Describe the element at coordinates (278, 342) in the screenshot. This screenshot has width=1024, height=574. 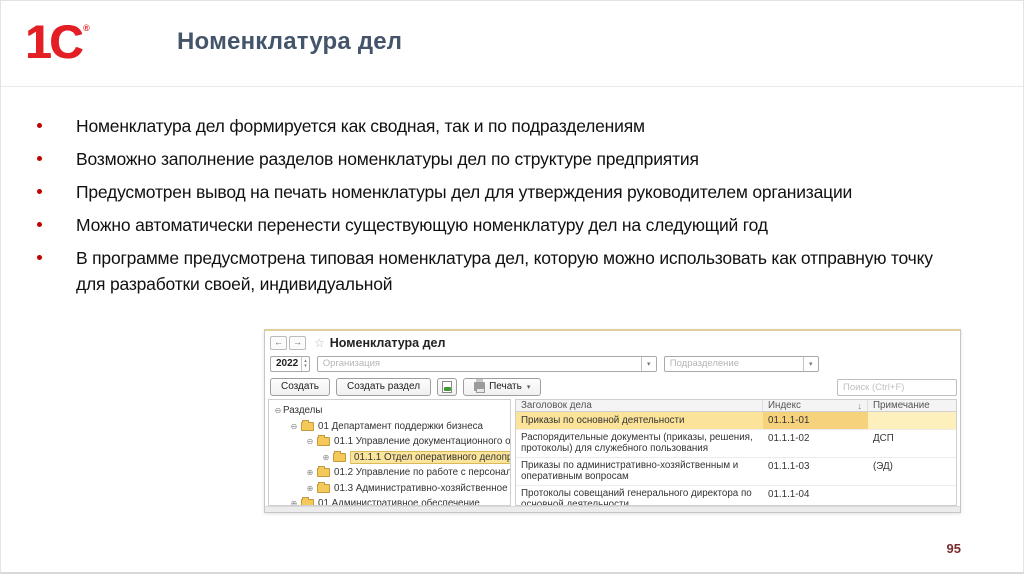
I see `back-button: ←` at that location.